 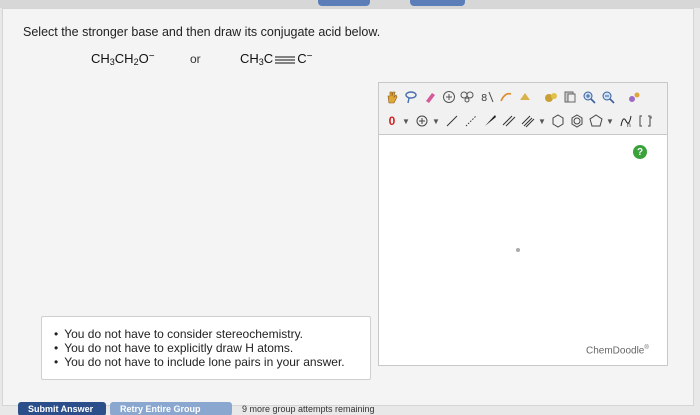 I want to click on template-ring-icon, so click(x=525, y=97).